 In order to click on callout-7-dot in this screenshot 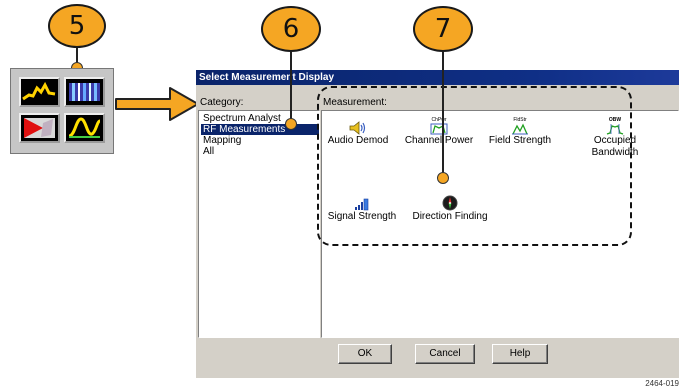, I will do `click(443, 178)`.